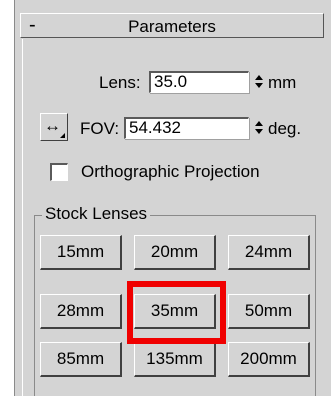 The image size is (331, 396). I want to click on lens-135mm-button: 135mm, so click(175, 359).